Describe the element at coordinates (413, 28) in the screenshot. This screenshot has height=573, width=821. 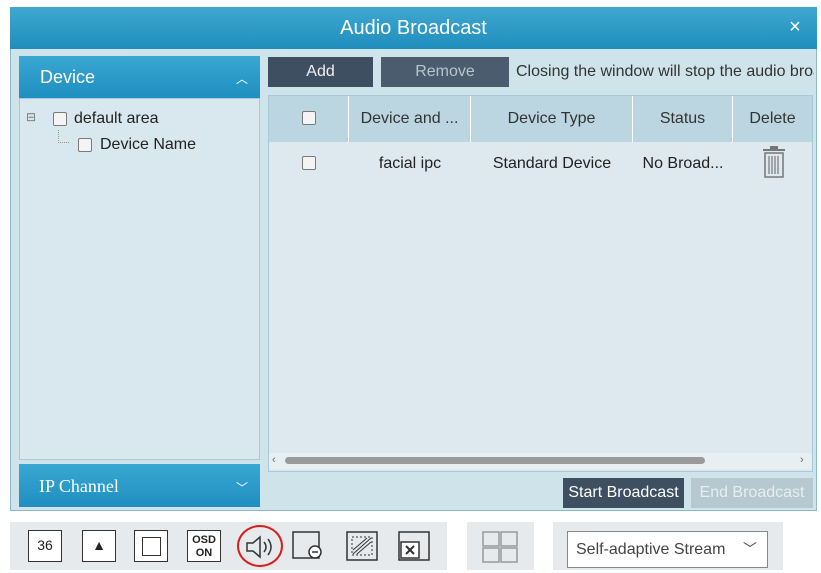
I see `window-title: Audio Broadcast` at that location.